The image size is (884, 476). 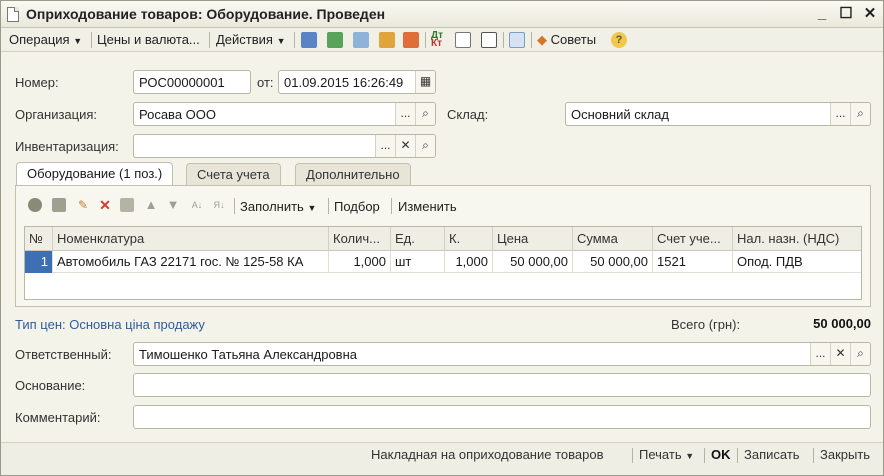 I want to click on maximize-button: ☐, so click(x=846, y=14).